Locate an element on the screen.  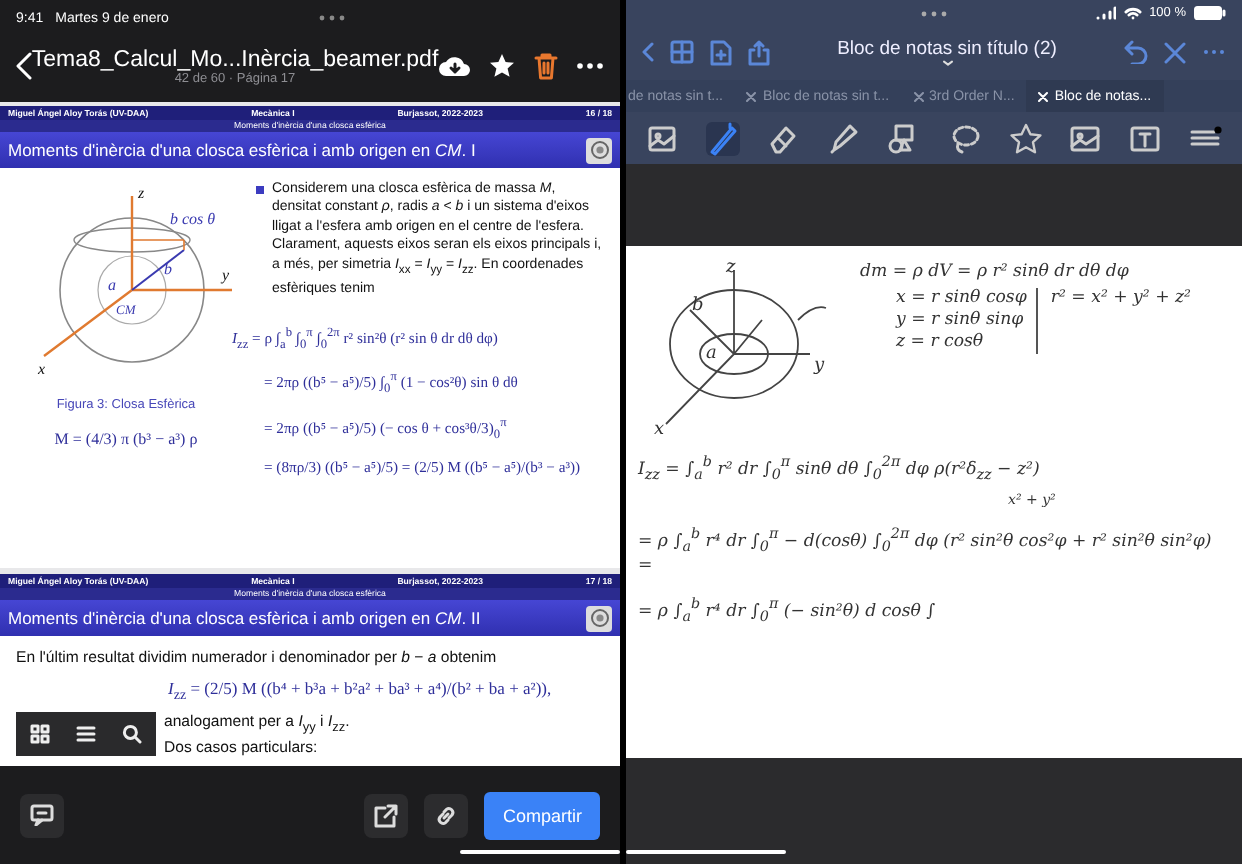
sphere-sketch-drawing: z y x a b is located at coordinates (743, 346).